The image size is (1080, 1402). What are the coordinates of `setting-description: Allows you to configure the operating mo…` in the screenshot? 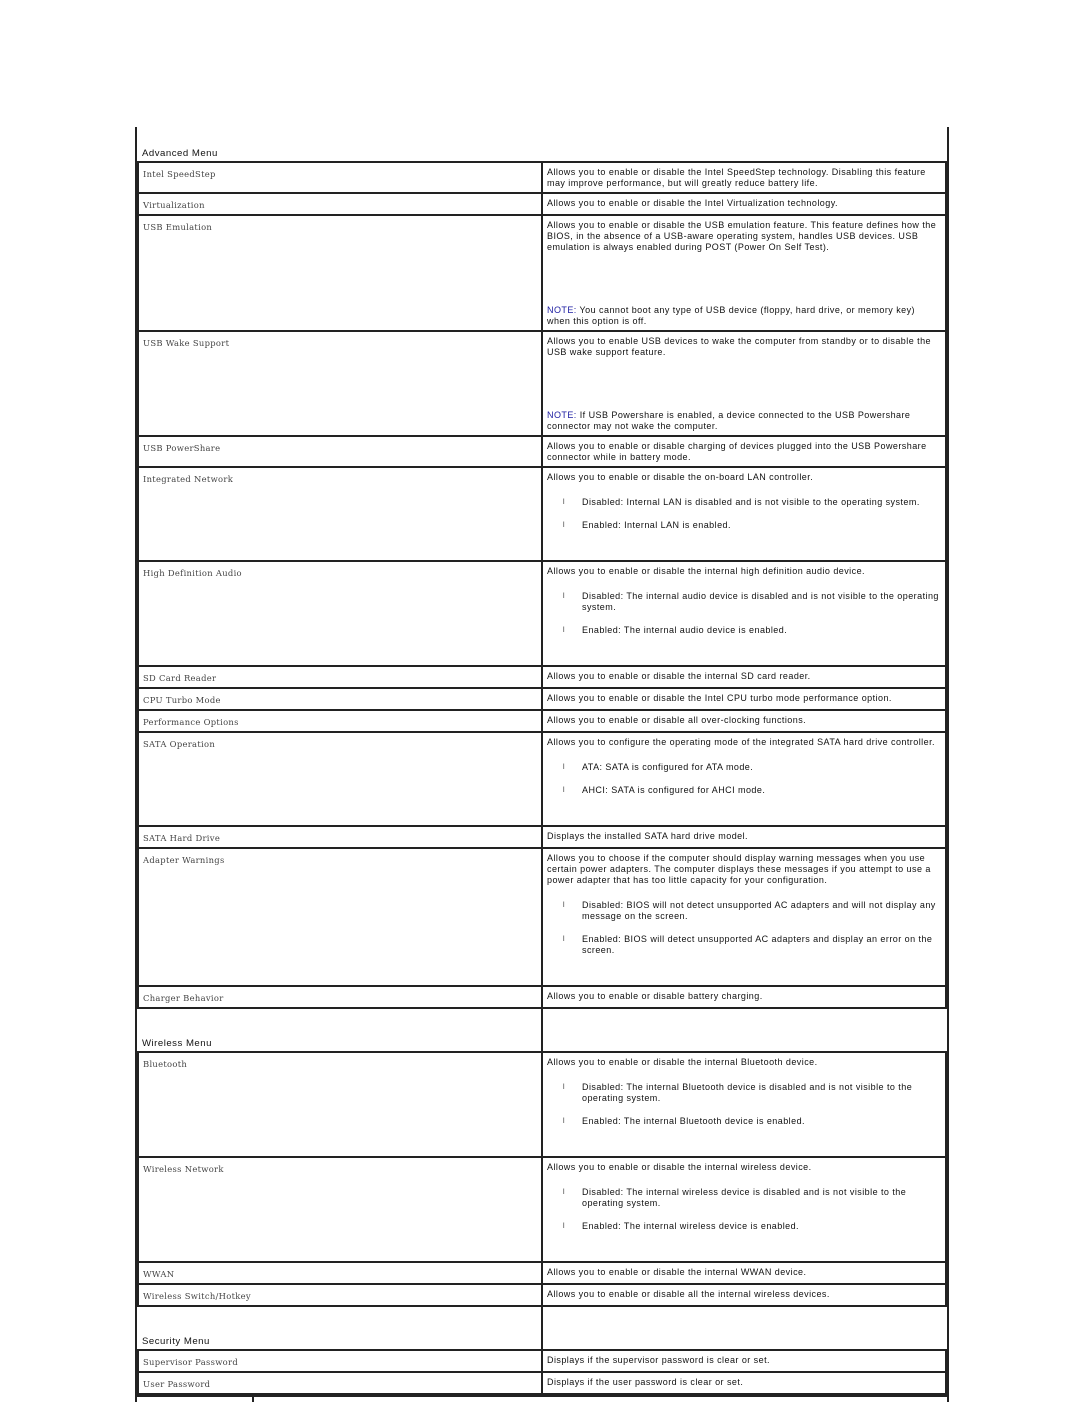 It's located at (744, 779).